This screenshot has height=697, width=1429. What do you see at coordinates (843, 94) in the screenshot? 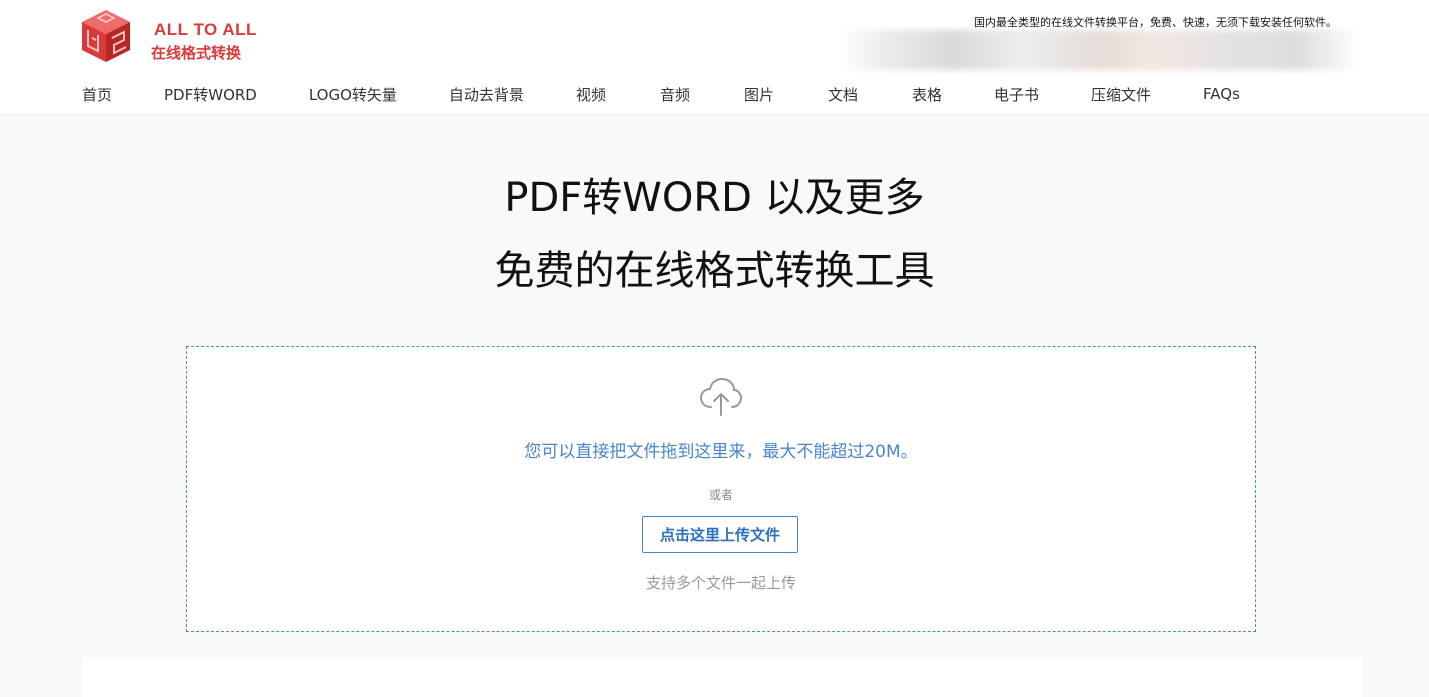
I see `nav-item-document: 文档` at bounding box center [843, 94].